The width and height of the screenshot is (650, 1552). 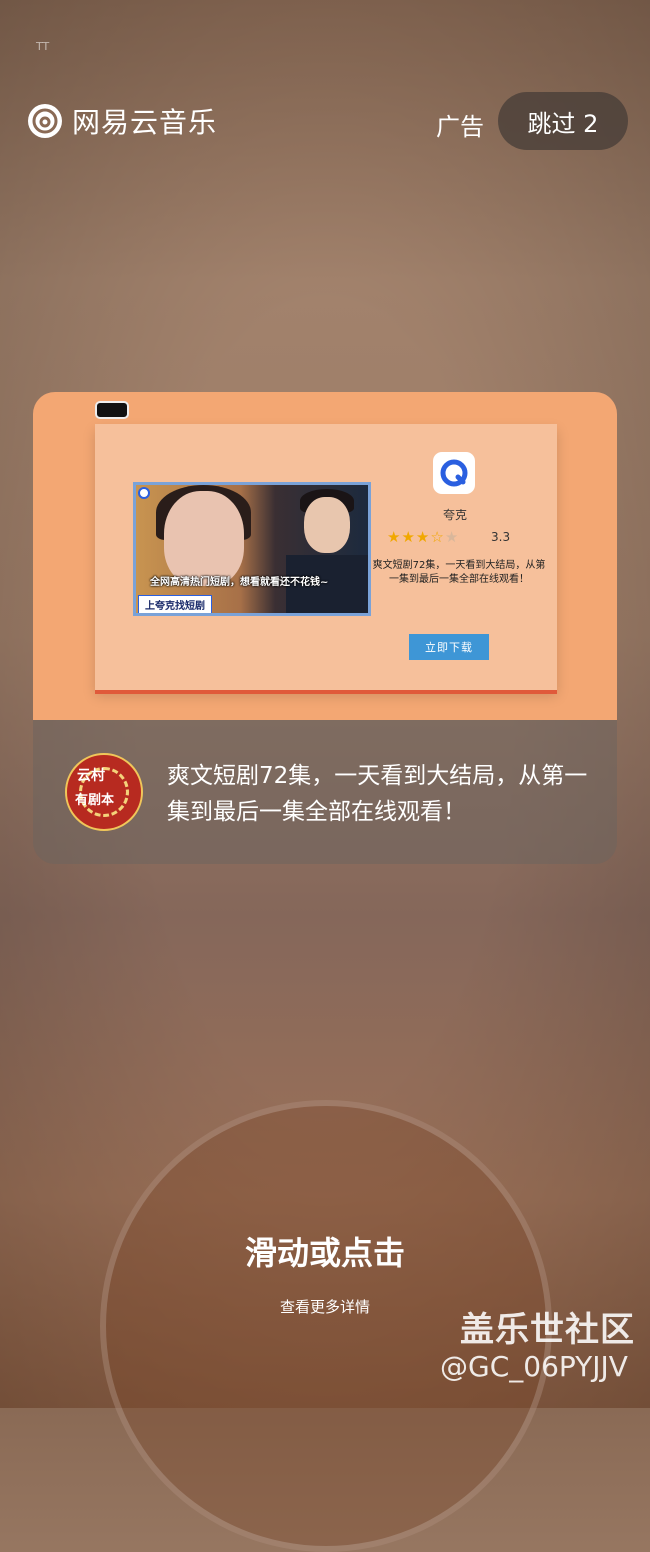 What do you see at coordinates (459, 572) in the screenshot?
I see `app-description: 爽文短剧72集，一天看到大结局，从第一集到最后一集全部在线观看！` at bounding box center [459, 572].